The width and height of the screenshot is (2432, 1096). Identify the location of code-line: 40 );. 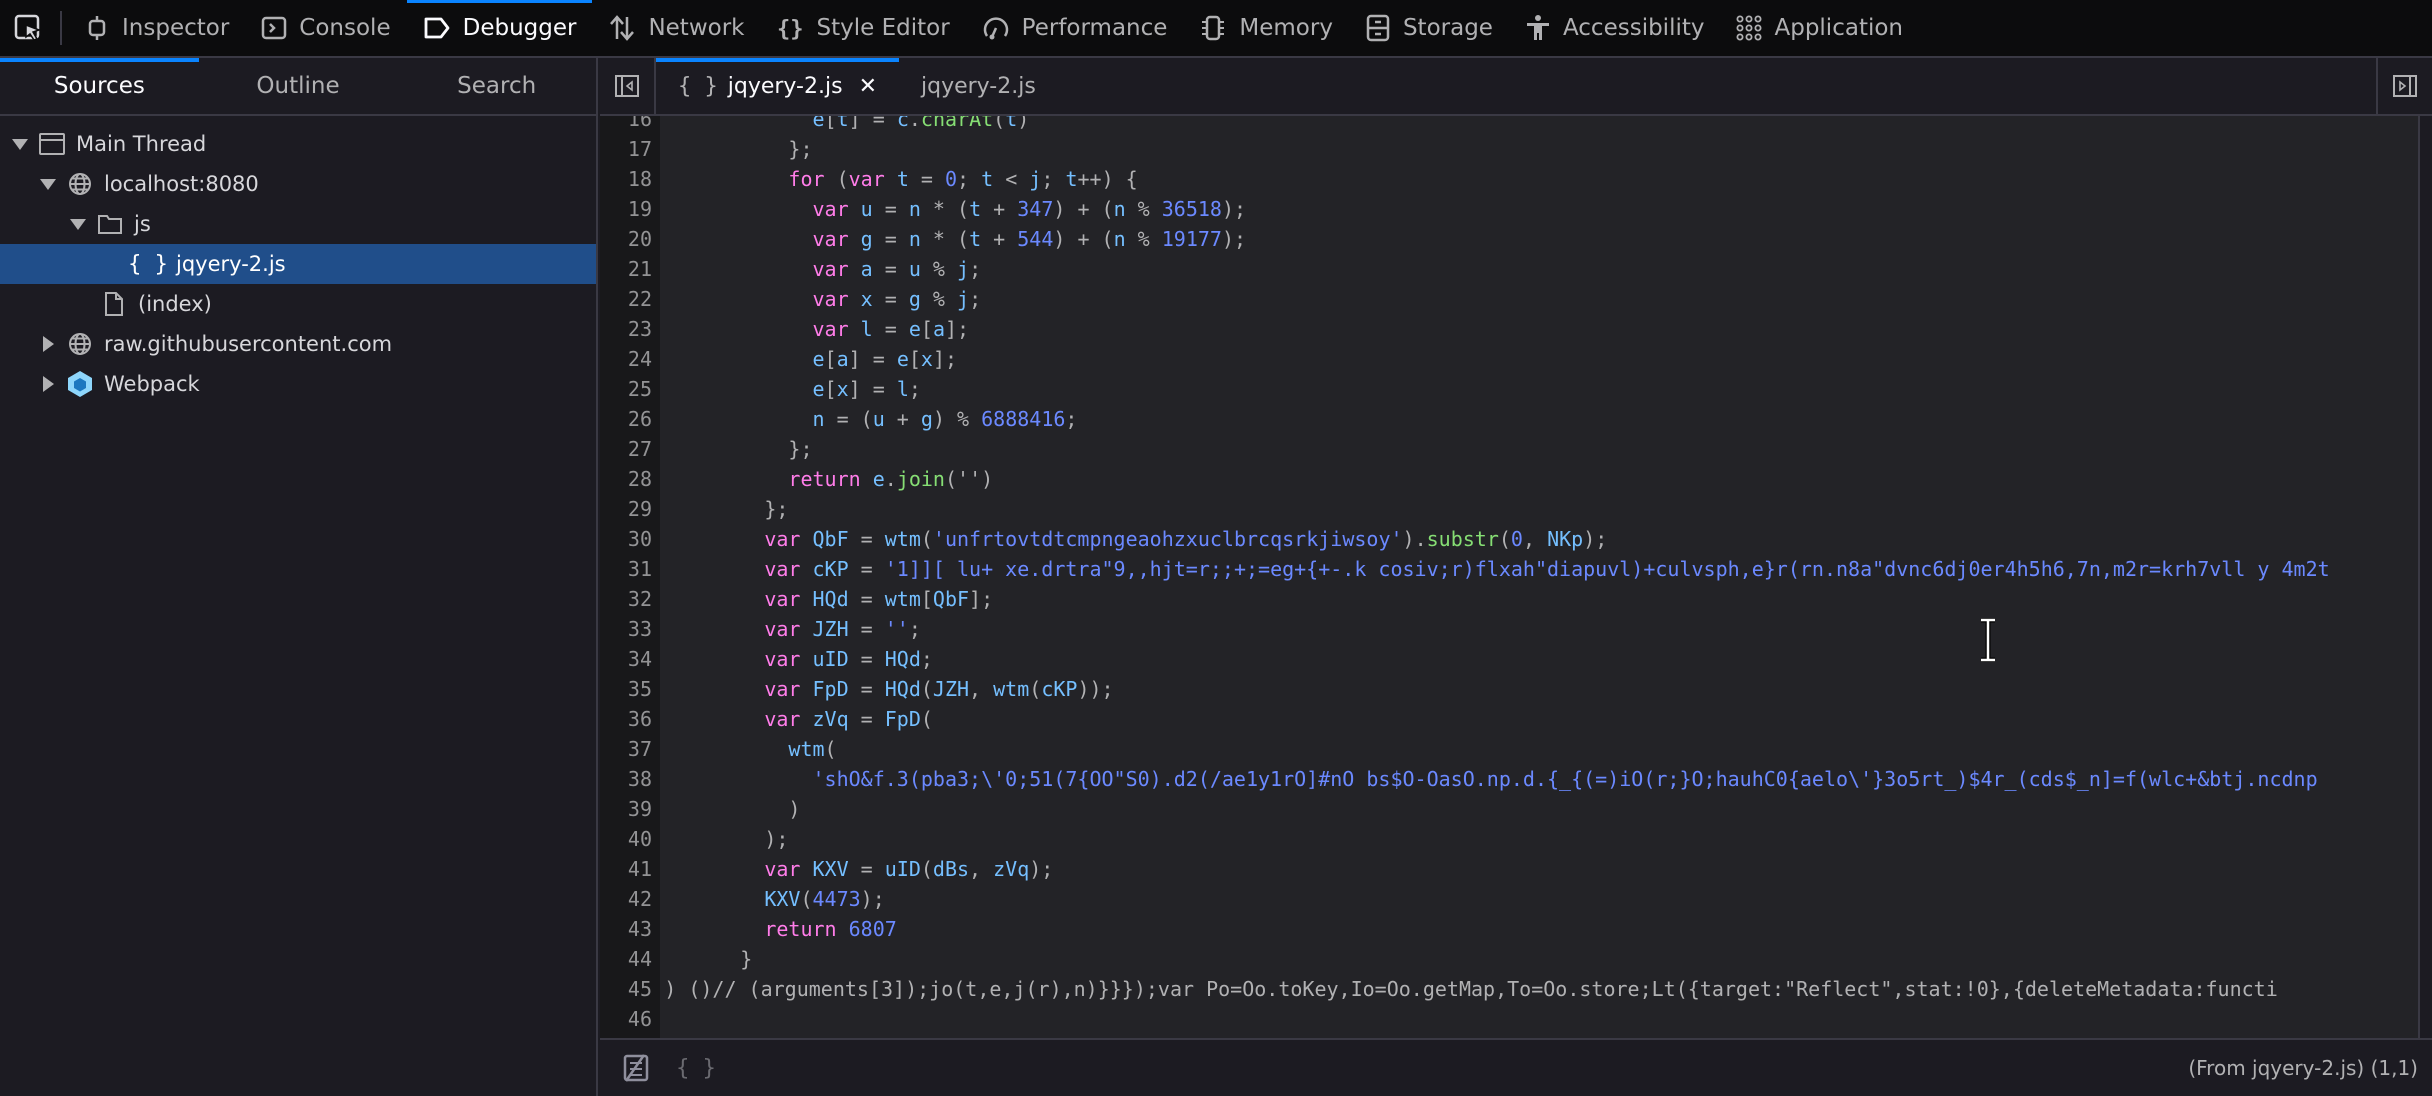
(1509, 839).